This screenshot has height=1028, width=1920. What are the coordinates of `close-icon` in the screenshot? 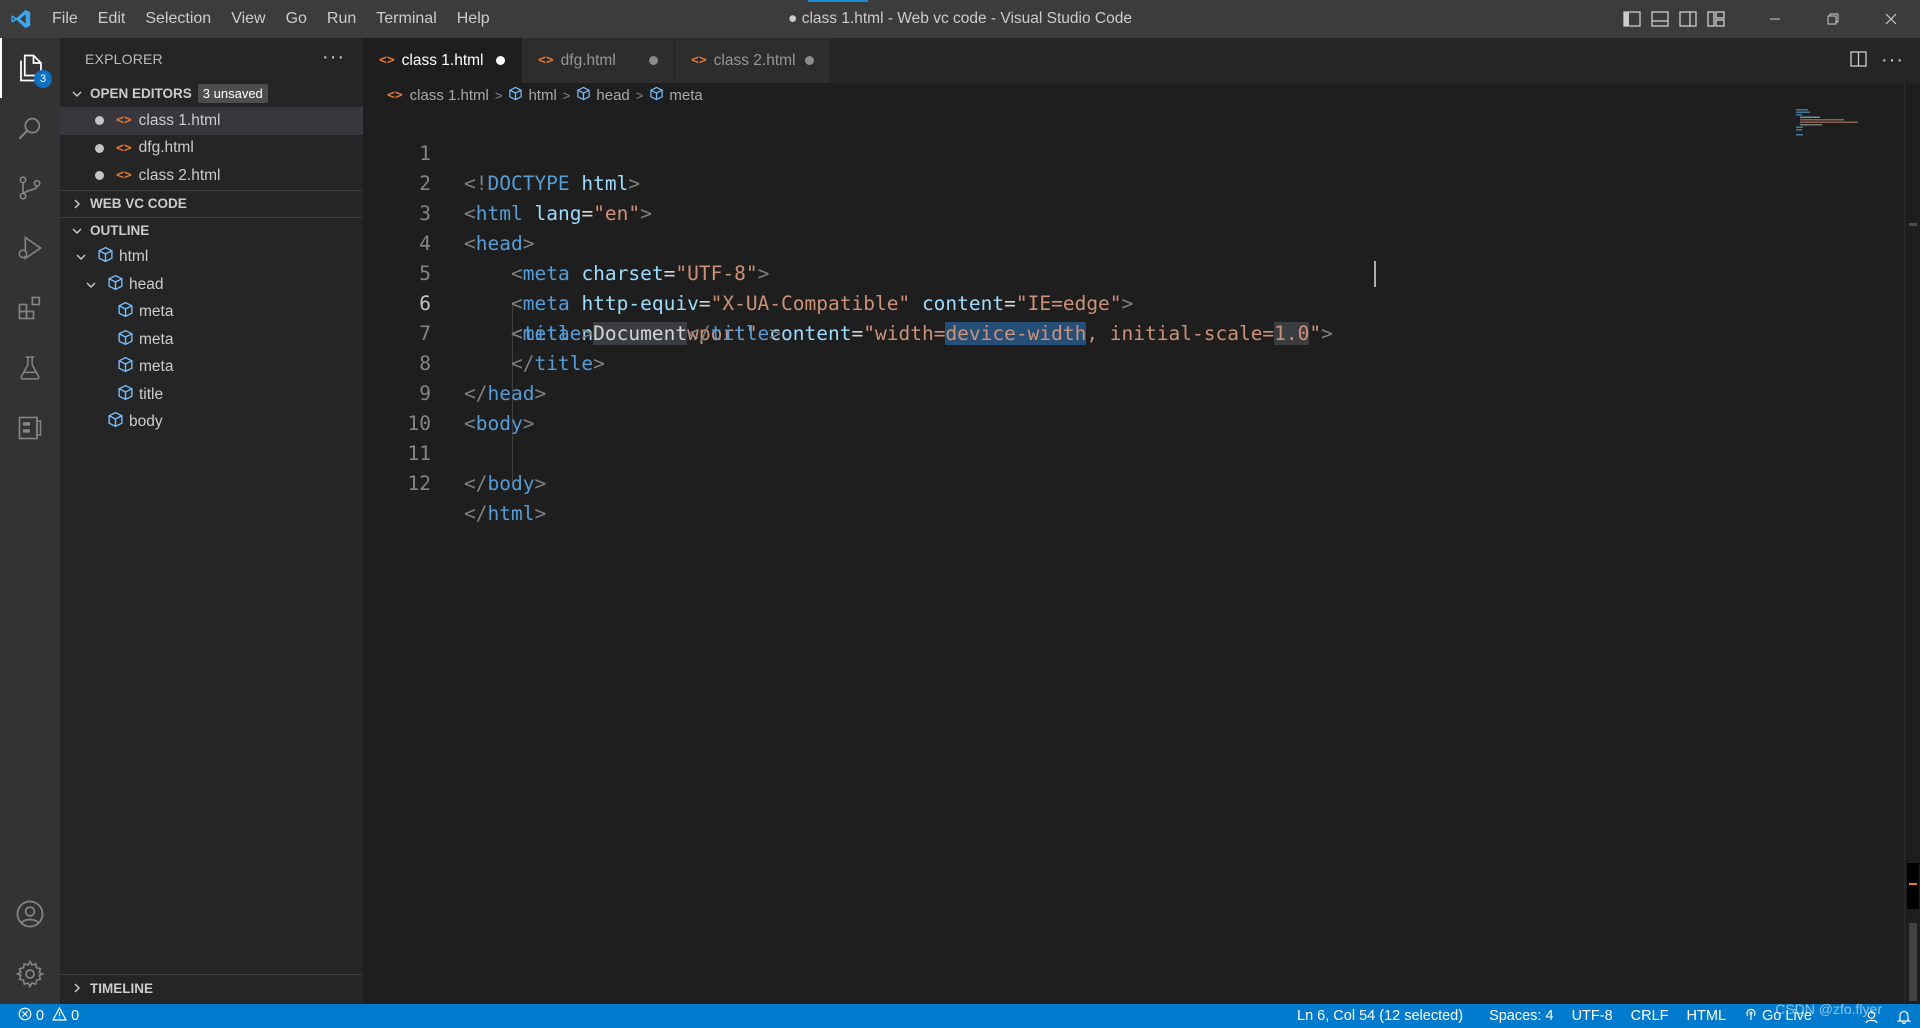 It's located at (1891, 19).